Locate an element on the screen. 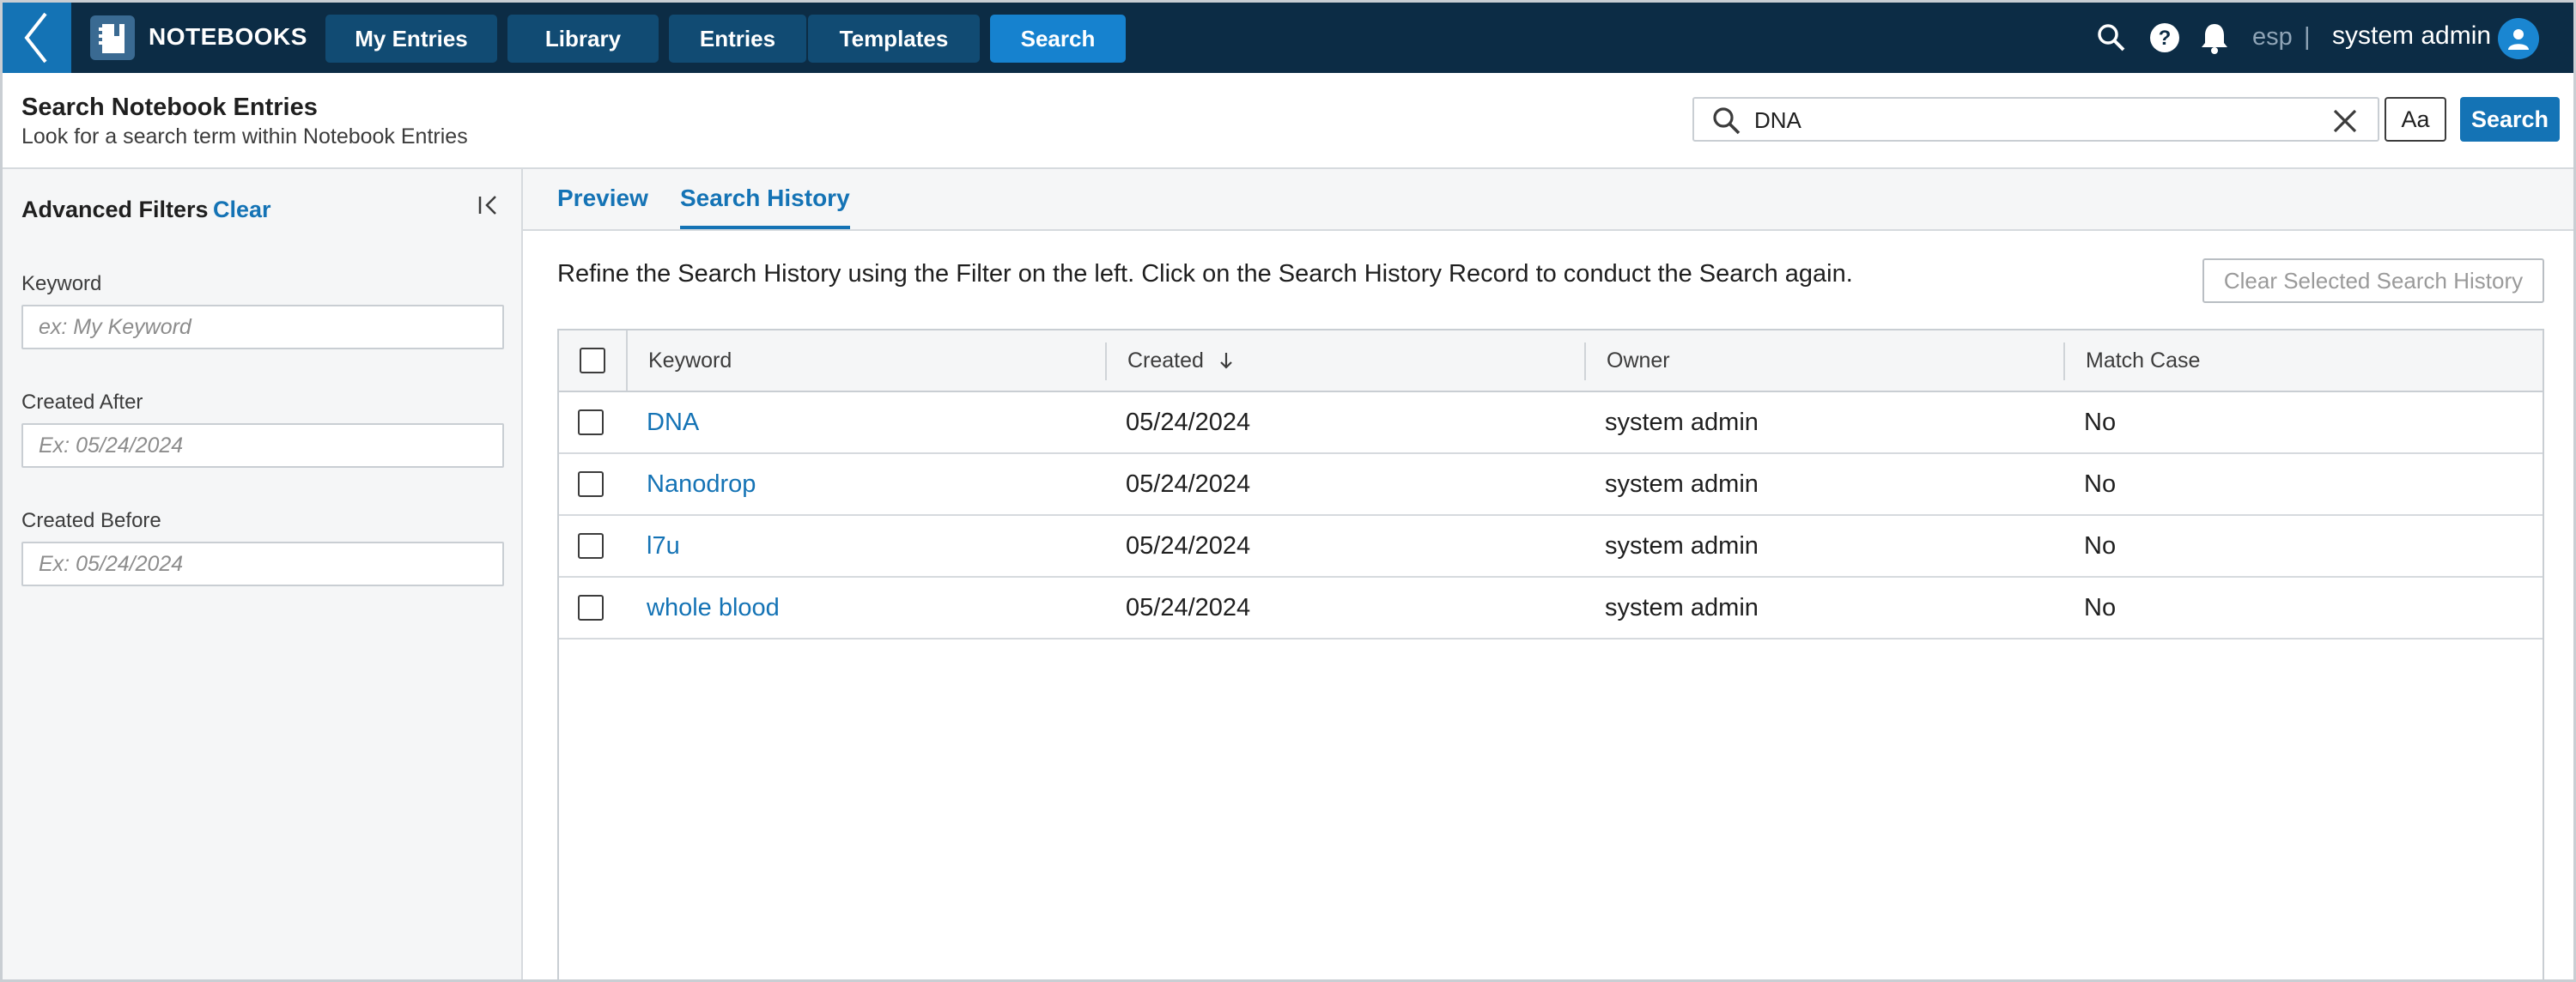 This screenshot has height=982, width=2576. keyword-link: l7u is located at coordinates (663, 546).